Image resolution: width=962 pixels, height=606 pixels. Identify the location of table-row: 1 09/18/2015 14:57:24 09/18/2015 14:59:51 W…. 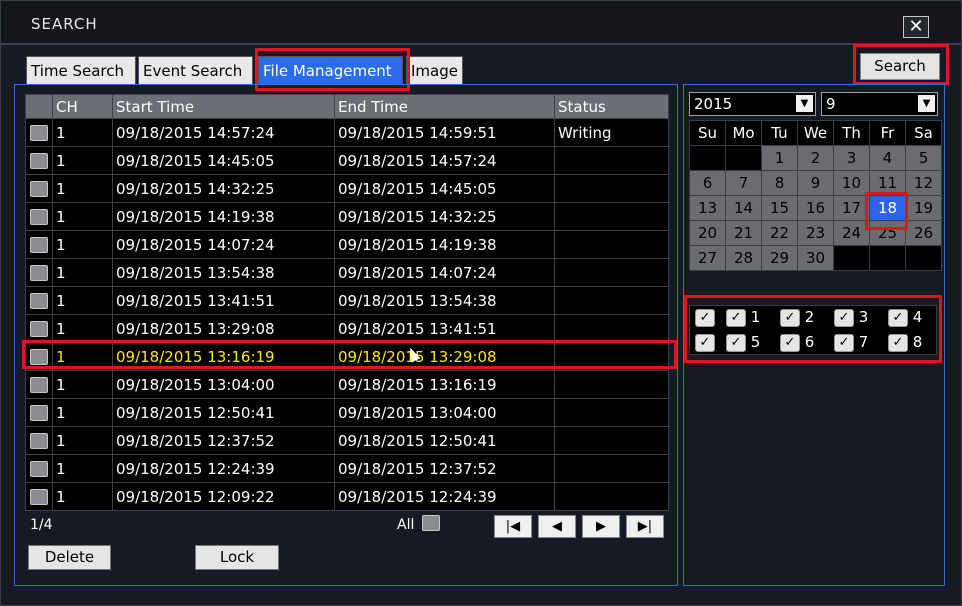
(347, 132).